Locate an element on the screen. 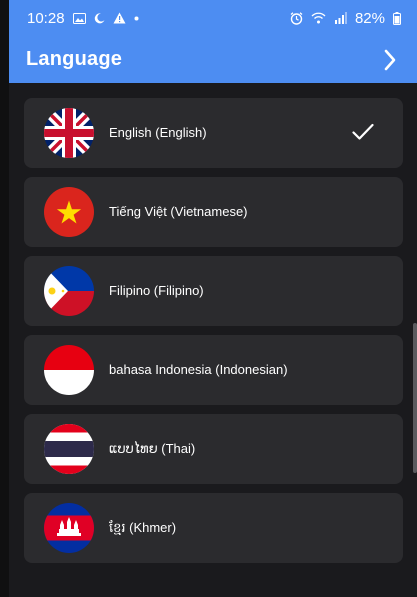 Image resolution: width=417 pixels, height=597 pixels. image-icon is located at coordinates (79, 18).